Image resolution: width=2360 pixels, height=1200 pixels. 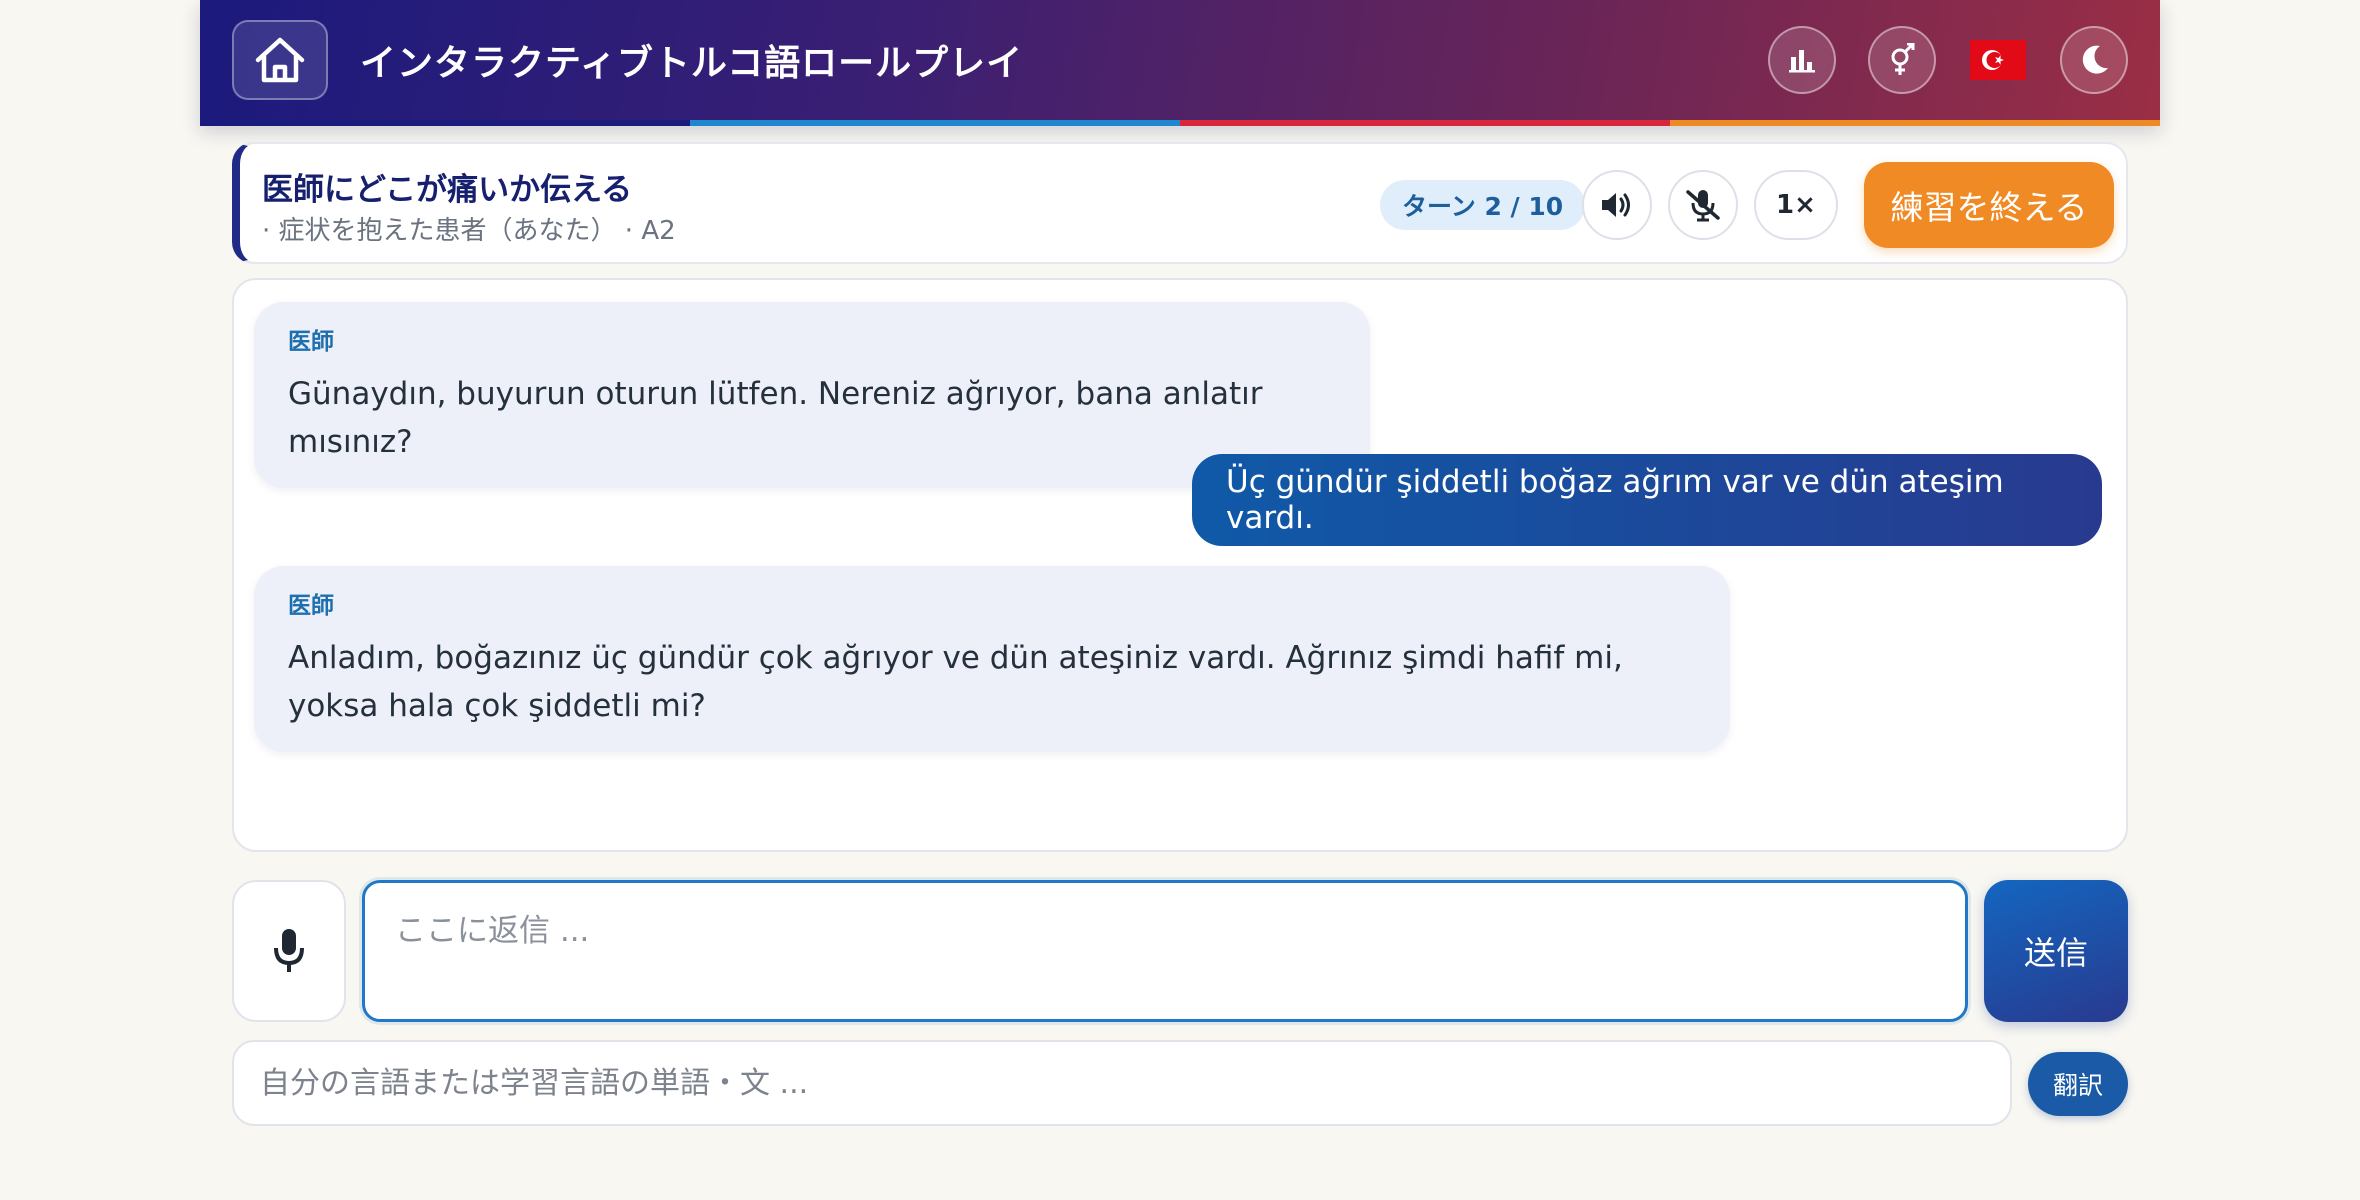 I want to click on speed-button: 1×, so click(x=1796, y=205).